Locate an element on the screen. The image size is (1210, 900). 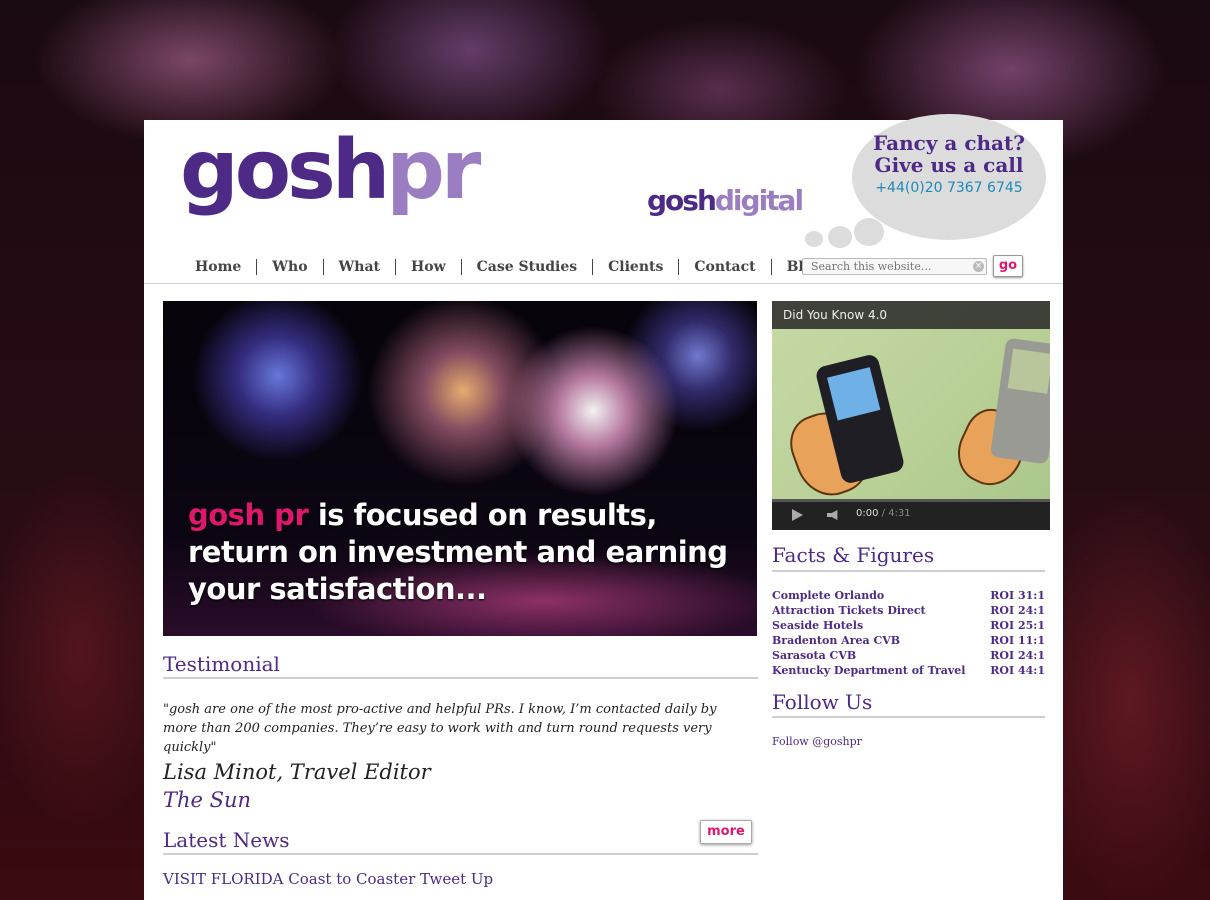
video-controls: 0:00 / 4:31 is located at coordinates (911, 514).